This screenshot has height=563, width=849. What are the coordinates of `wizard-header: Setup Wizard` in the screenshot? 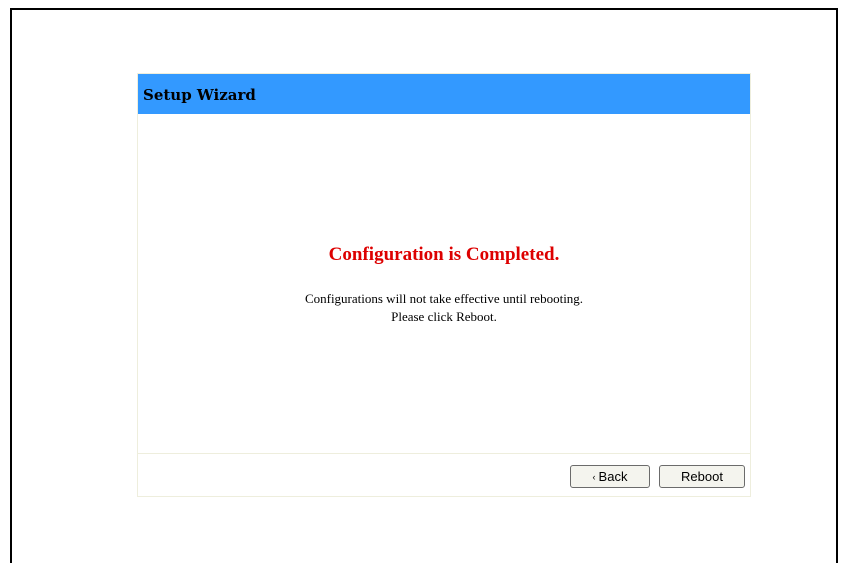 It's located at (444, 94).